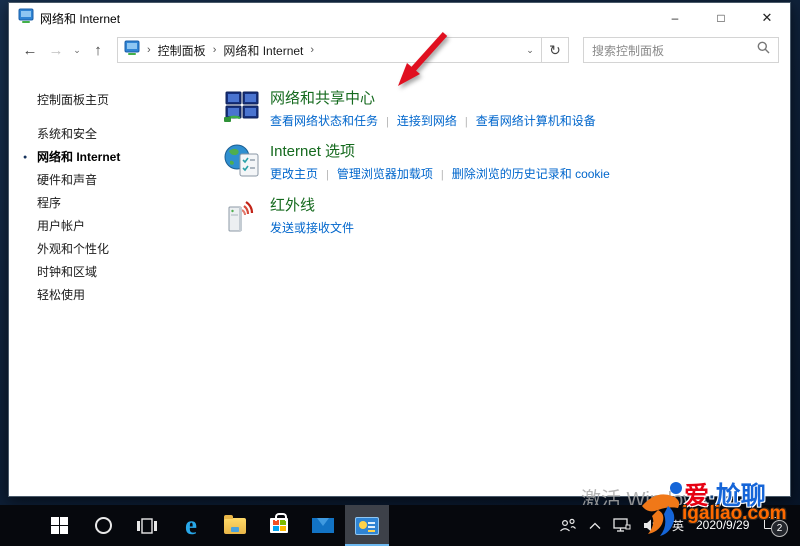  Describe the element at coordinates (312, 206) in the screenshot. I see `section-title: 红外线` at that location.